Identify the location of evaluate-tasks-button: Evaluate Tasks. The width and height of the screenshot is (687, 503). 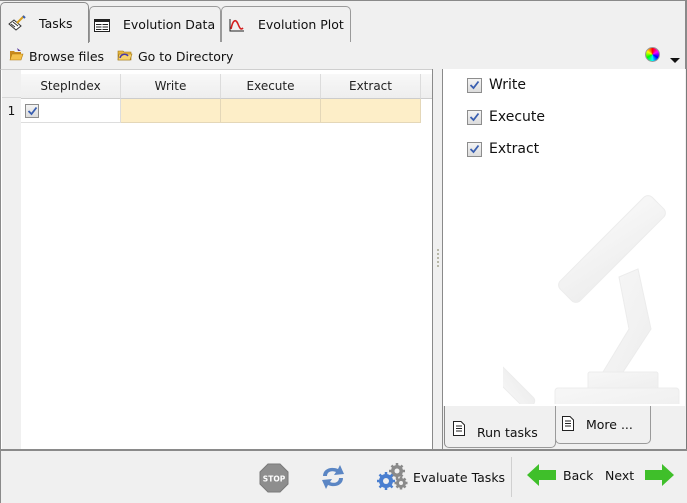
(440, 477).